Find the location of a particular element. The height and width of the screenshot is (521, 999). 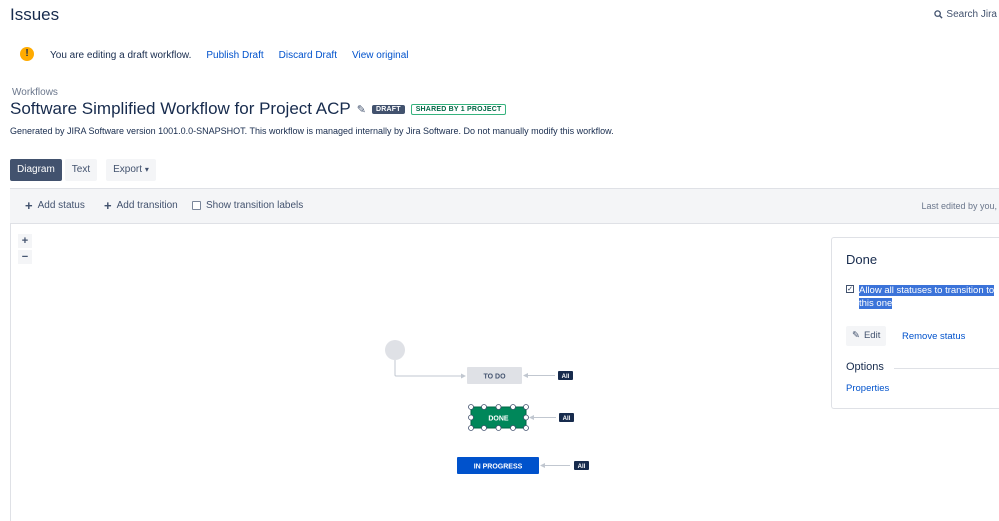

tab-text: Text is located at coordinates (81, 170).